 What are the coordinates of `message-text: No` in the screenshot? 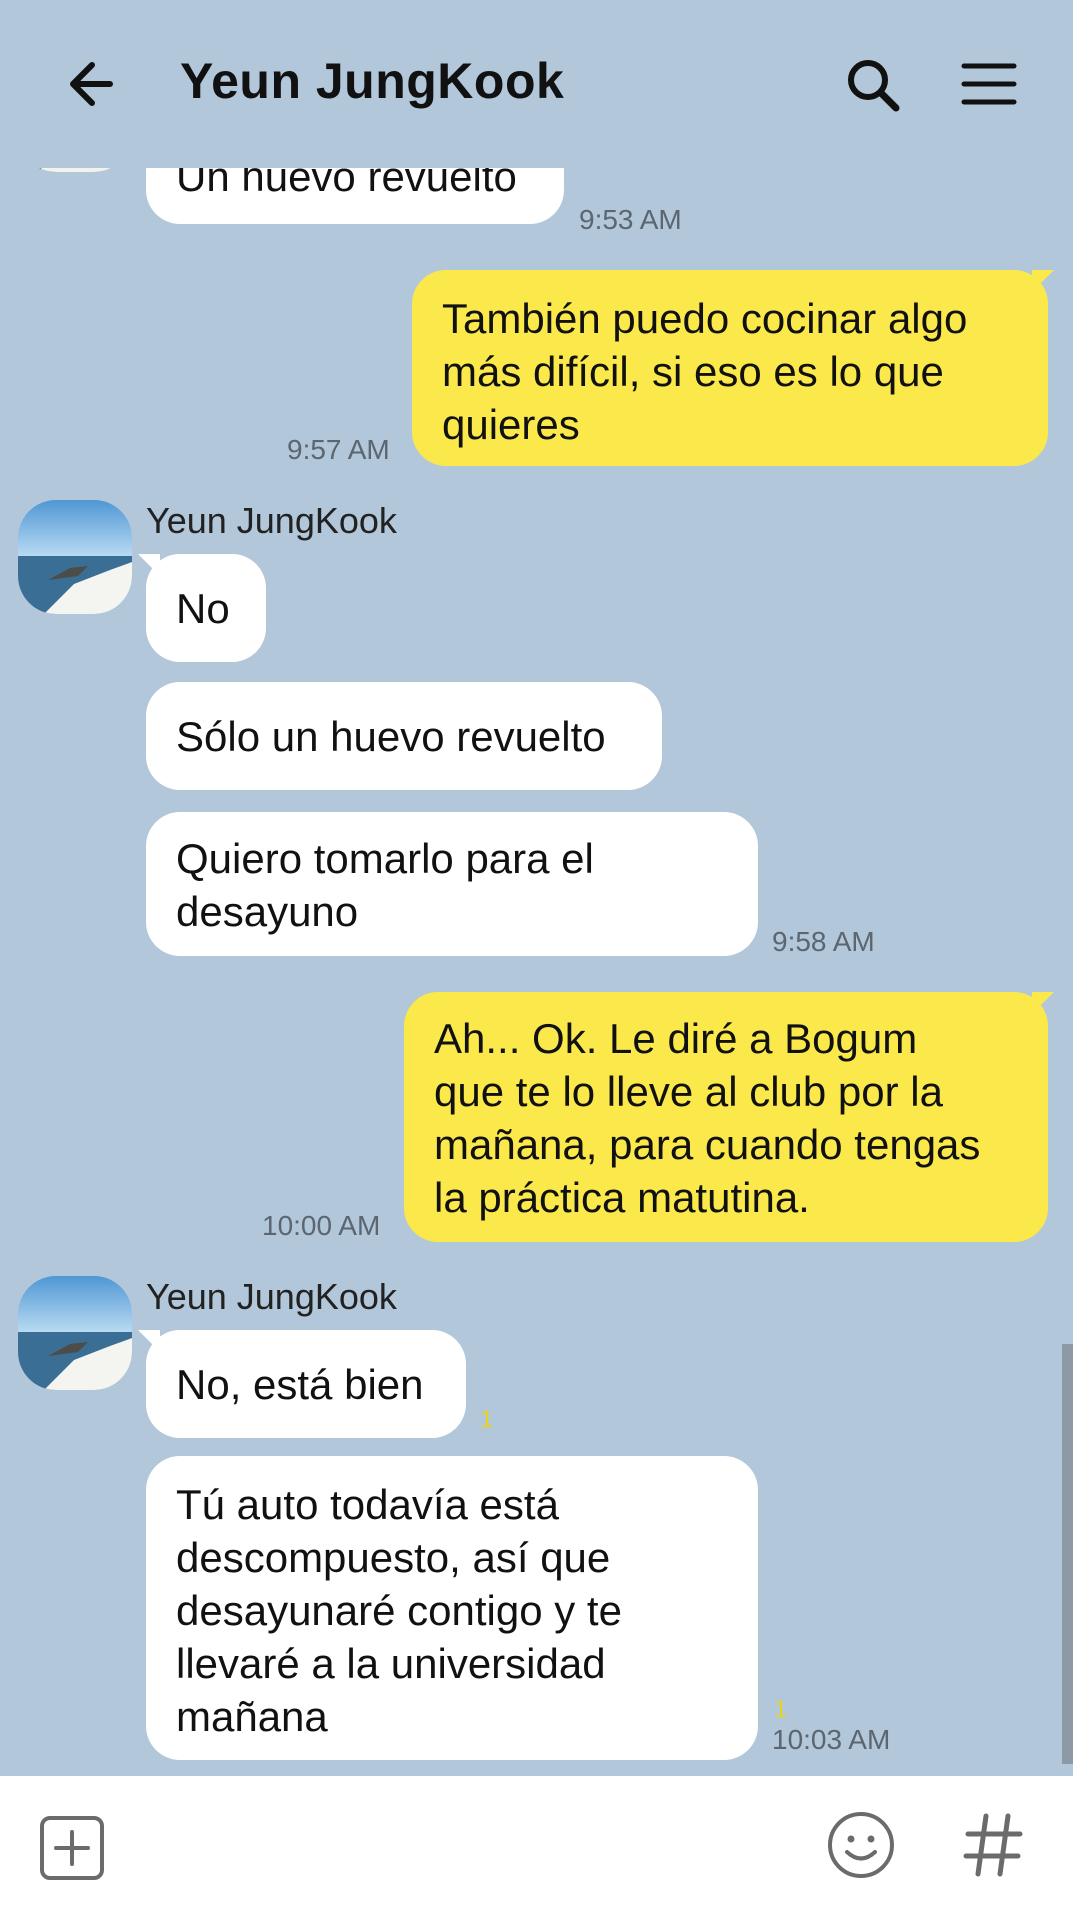 It's located at (203, 608).